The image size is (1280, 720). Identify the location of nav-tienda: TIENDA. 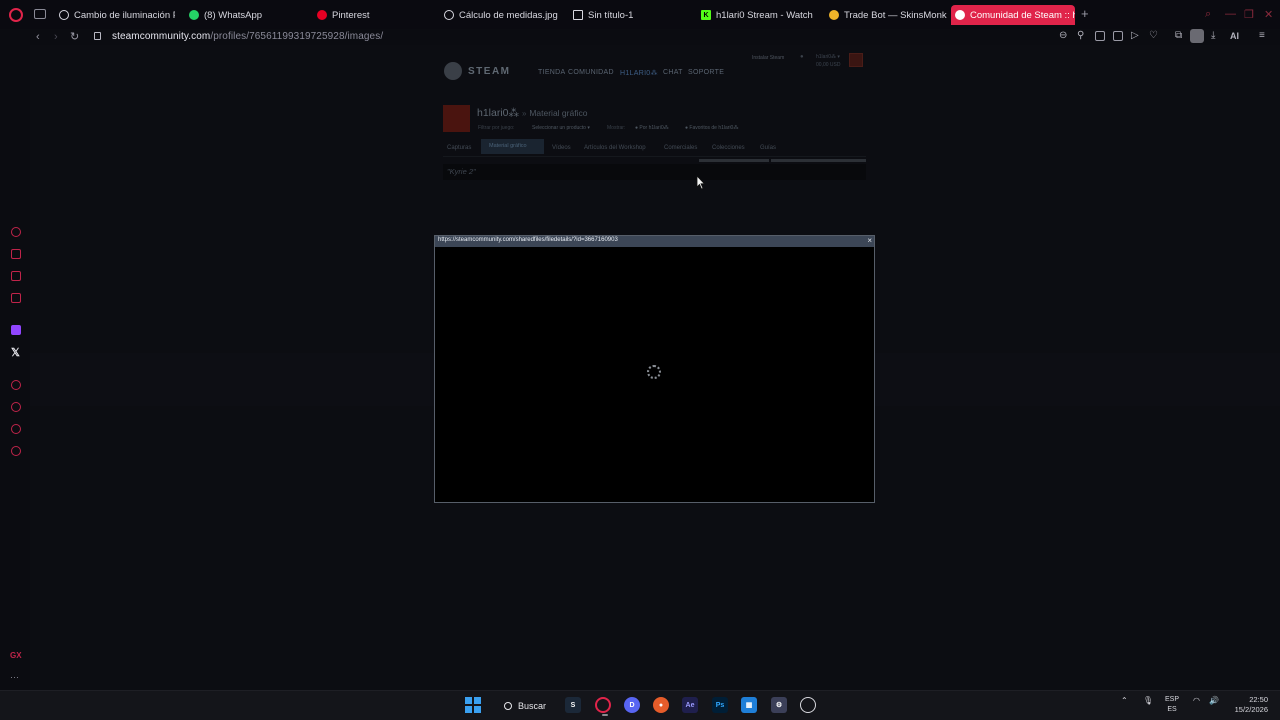
(551, 72).